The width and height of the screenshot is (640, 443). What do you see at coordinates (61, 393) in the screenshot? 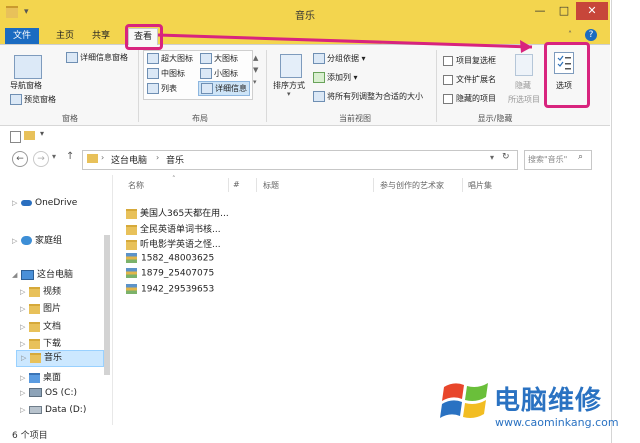
I see `nav-item-label: OS (C:)` at bounding box center [61, 393].